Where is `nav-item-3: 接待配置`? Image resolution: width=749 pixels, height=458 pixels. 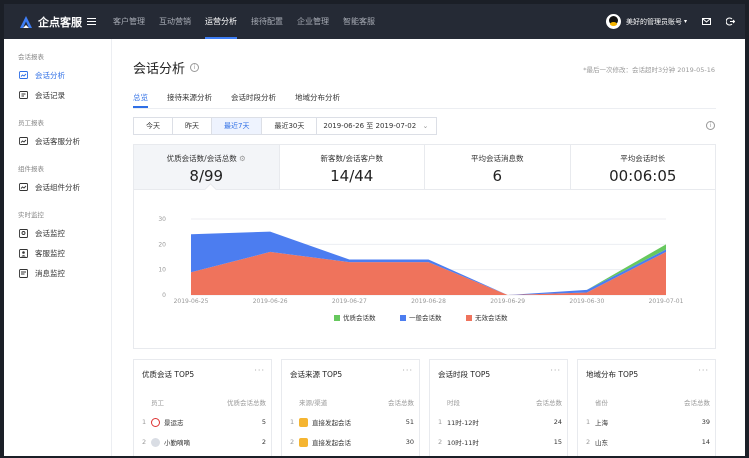 nav-item-3: 接待配置 is located at coordinates (267, 21).